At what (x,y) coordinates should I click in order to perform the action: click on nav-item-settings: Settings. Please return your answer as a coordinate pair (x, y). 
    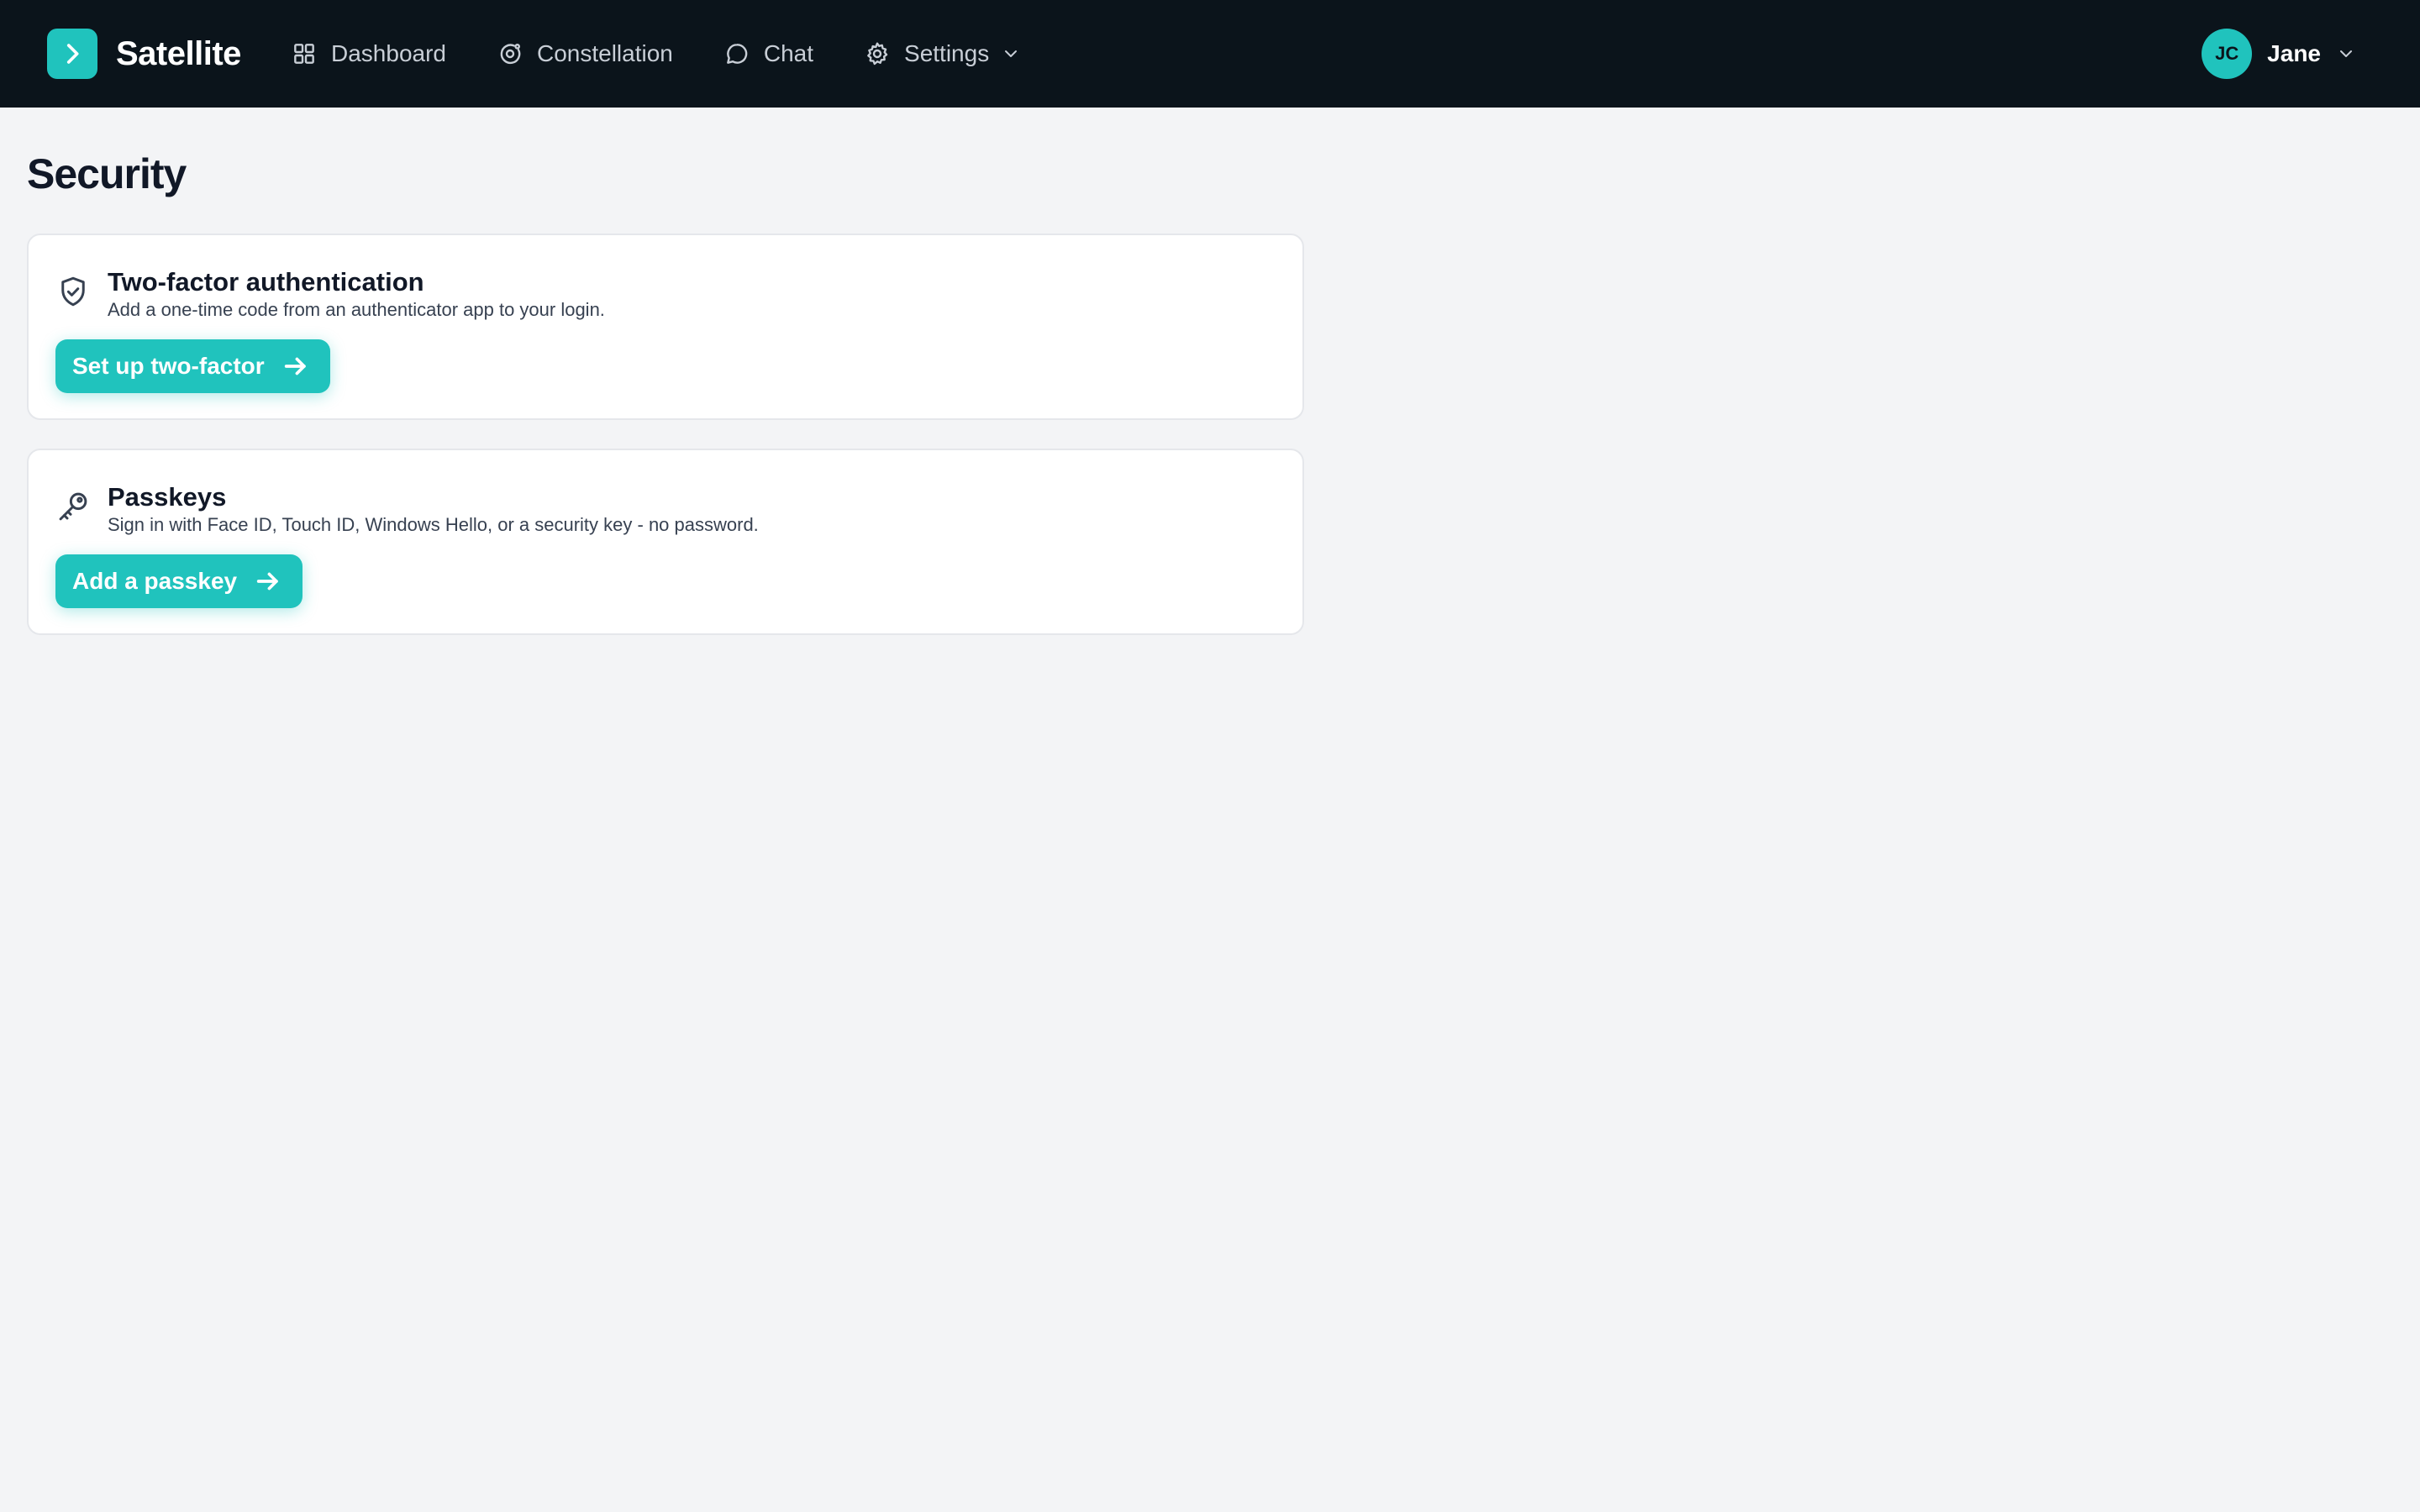
    Looking at the image, I should click on (942, 54).